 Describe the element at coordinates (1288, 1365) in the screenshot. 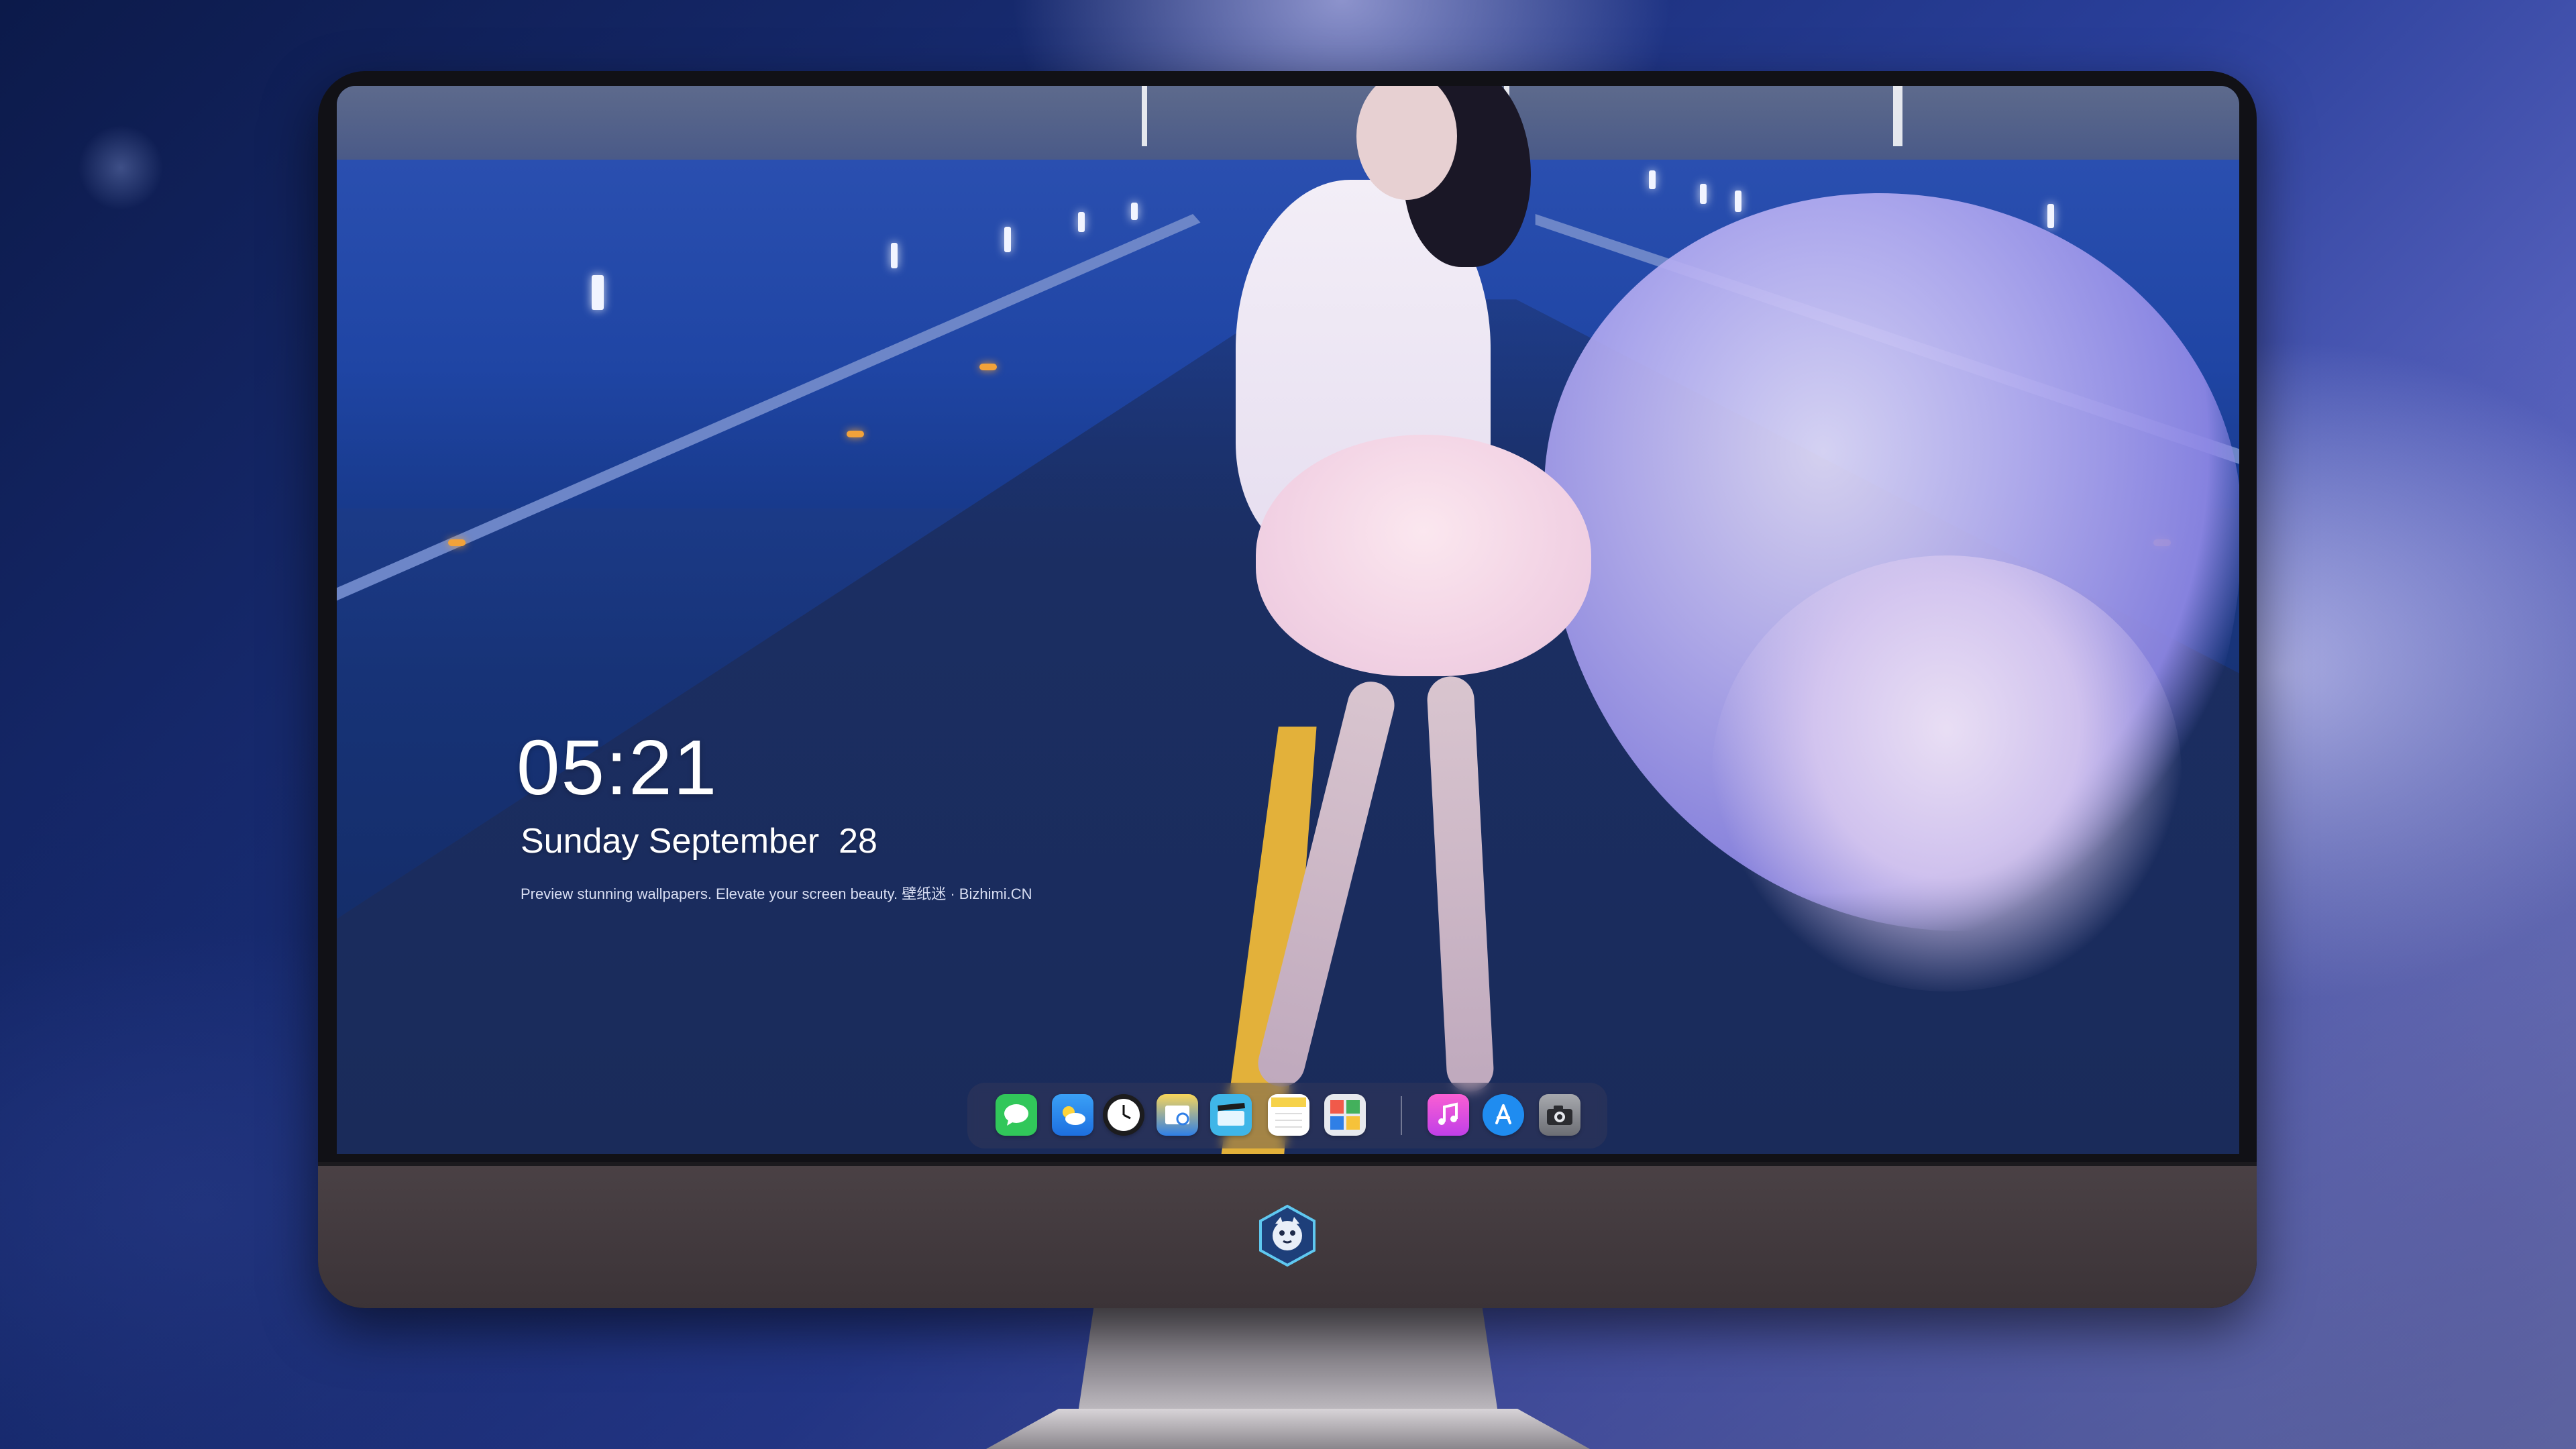

I see `monitor-stand-neck` at that location.